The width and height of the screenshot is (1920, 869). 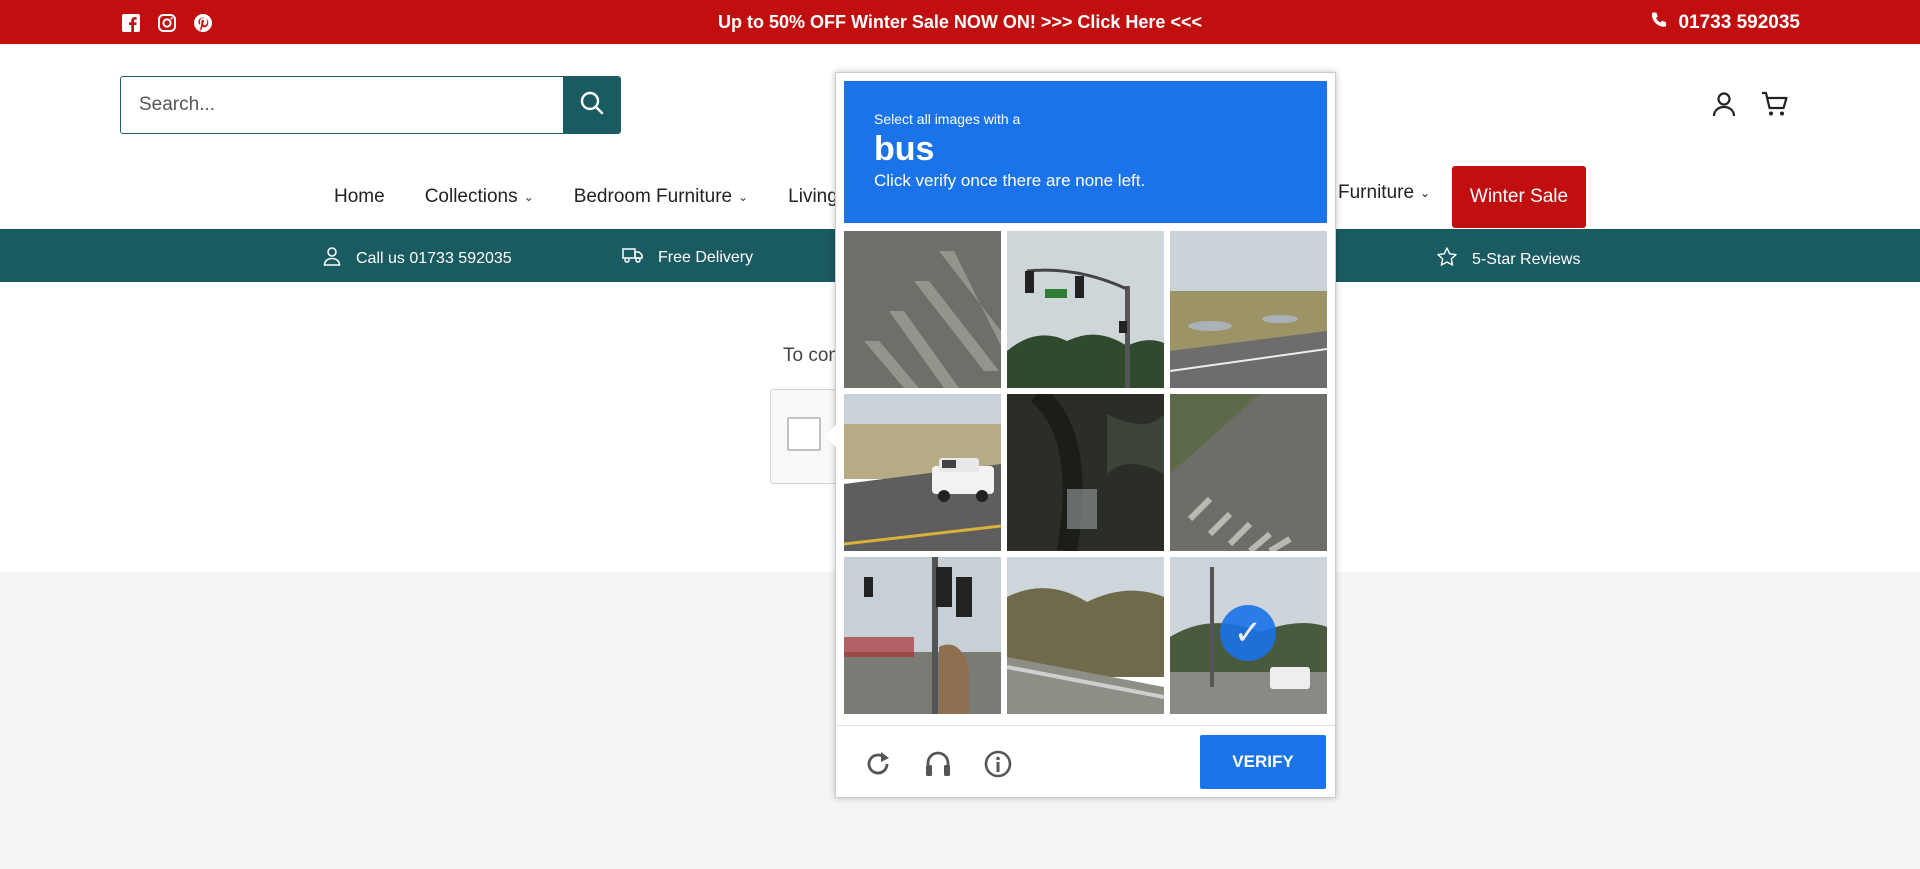 I want to click on nav-item-collections: Collections ⌄, so click(x=479, y=197).